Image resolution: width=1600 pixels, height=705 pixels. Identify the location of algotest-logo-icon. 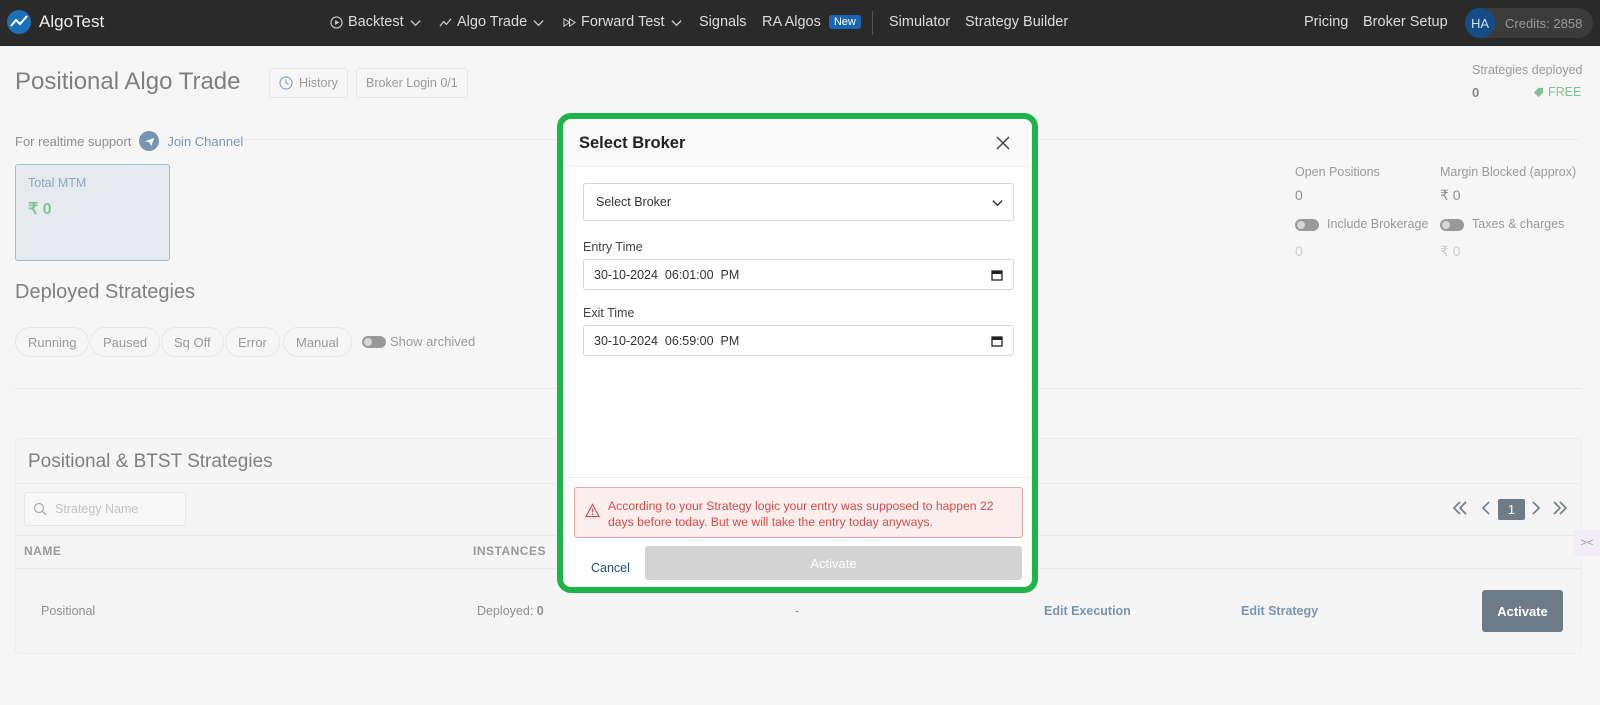
(19, 22).